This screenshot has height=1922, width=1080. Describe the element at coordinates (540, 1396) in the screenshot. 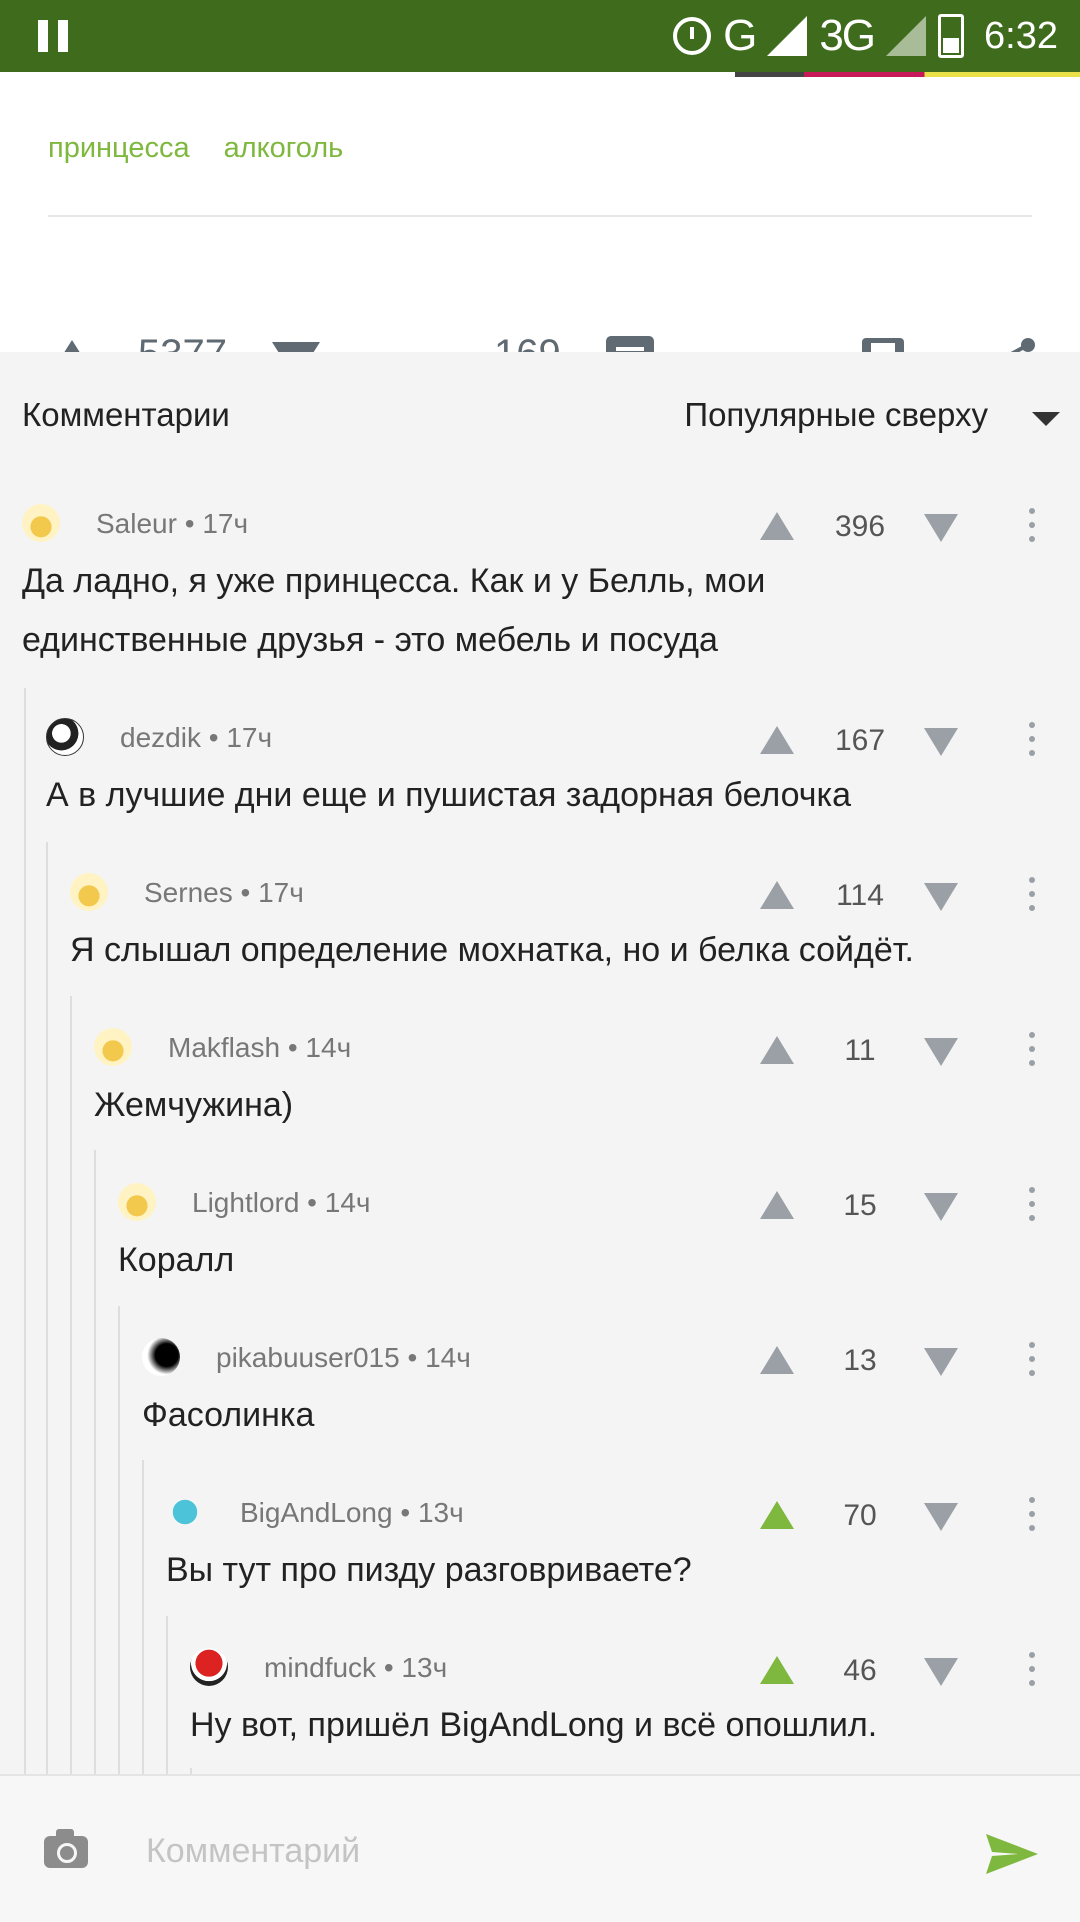

I see `comment: pikabuuser015 • 14ч 13 Фасолинка` at that location.